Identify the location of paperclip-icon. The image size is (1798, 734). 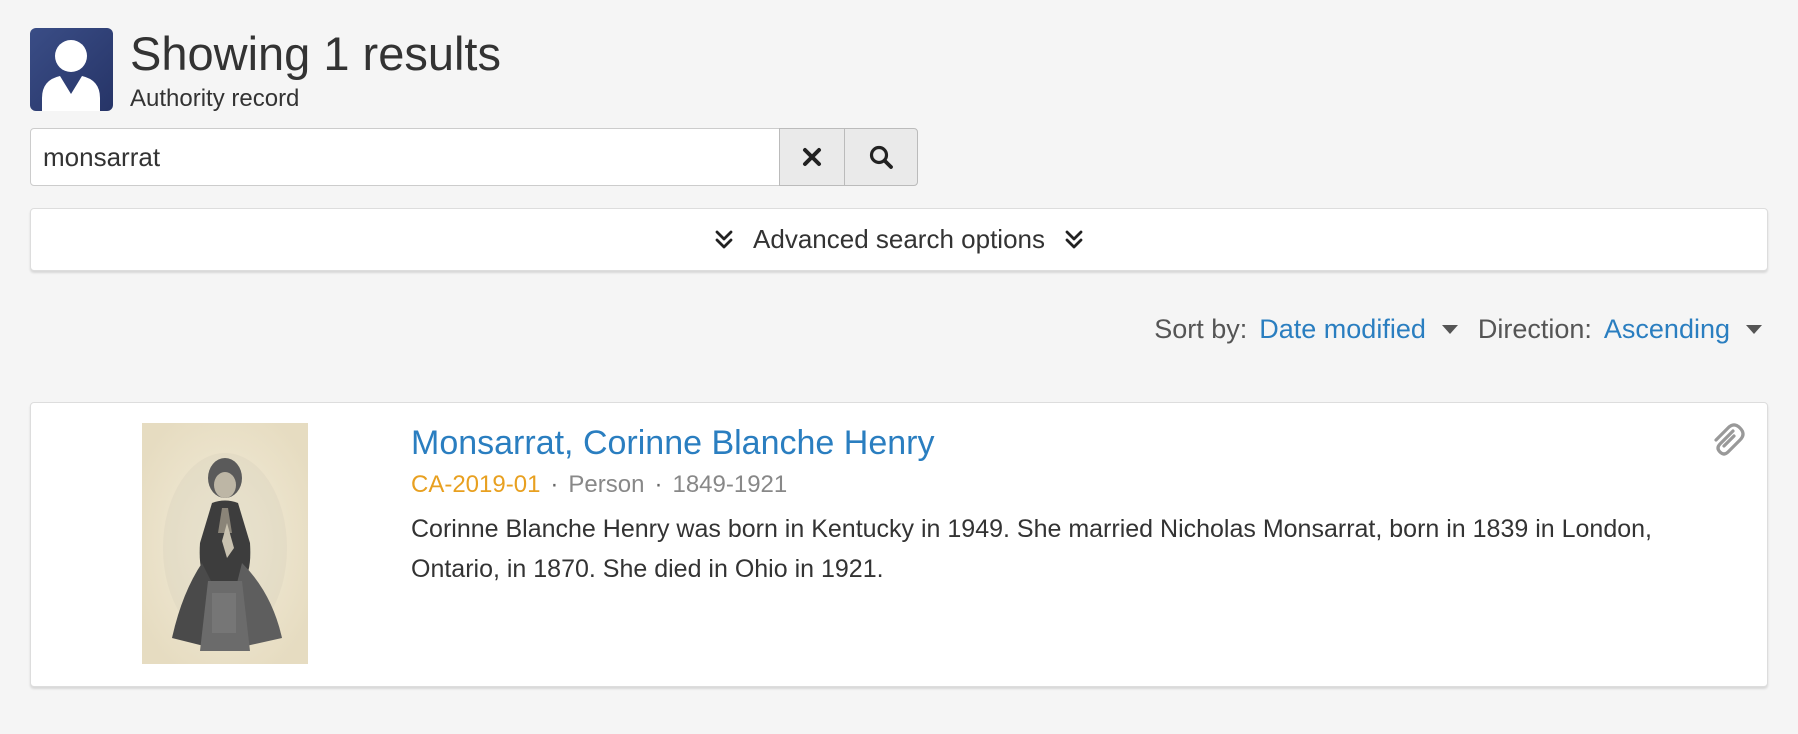
(1729, 439).